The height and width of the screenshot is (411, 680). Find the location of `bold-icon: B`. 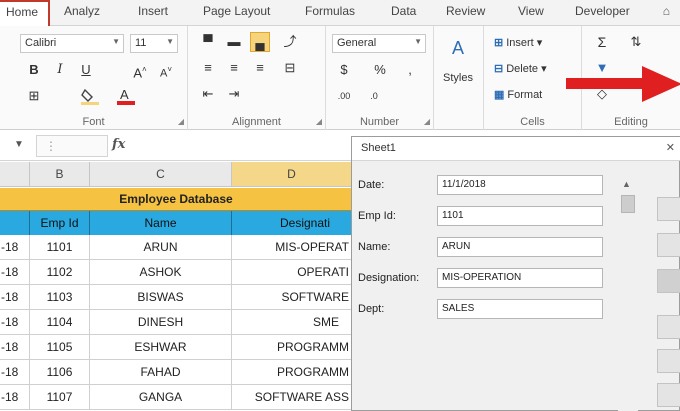

bold-icon: B is located at coordinates (34, 70).